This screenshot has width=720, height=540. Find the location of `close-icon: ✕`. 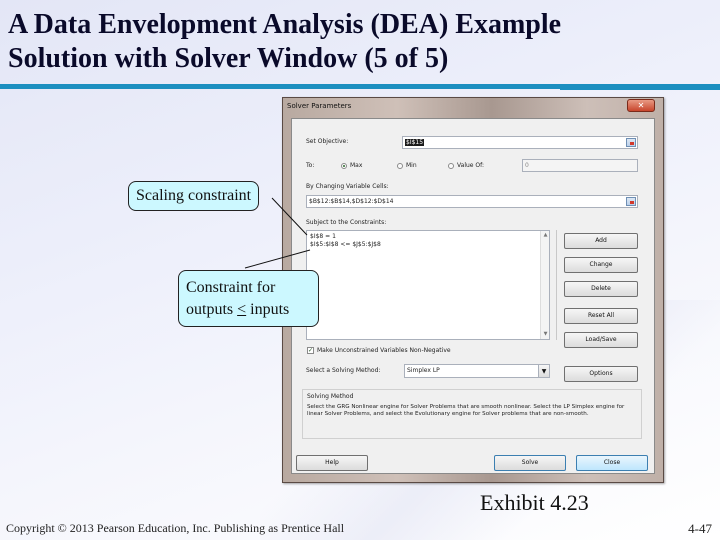

close-icon: ✕ is located at coordinates (641, 105).